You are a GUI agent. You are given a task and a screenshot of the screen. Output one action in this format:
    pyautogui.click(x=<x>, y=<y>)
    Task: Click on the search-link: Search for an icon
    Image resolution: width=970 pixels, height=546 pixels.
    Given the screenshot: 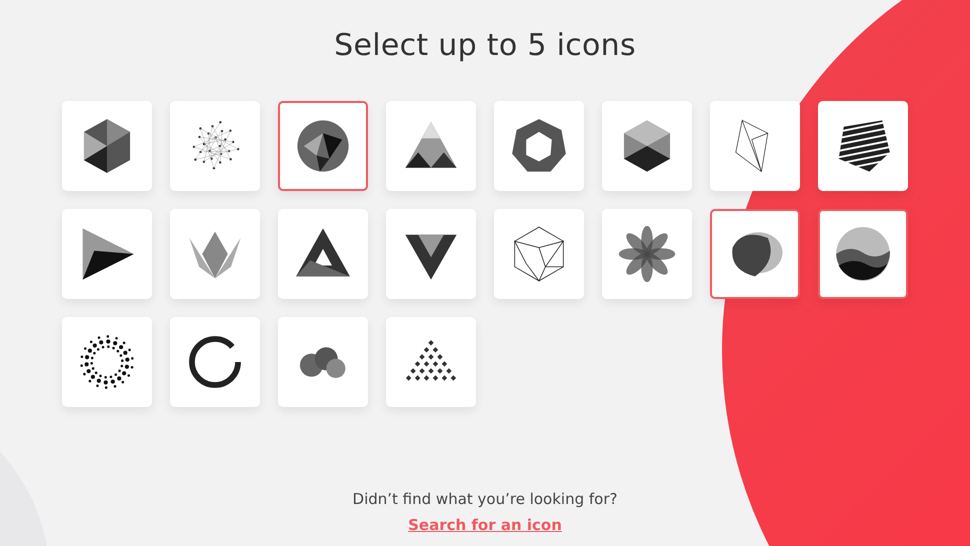 What is the action you would take?
    pyautogui.click(x=485, y=525)
    